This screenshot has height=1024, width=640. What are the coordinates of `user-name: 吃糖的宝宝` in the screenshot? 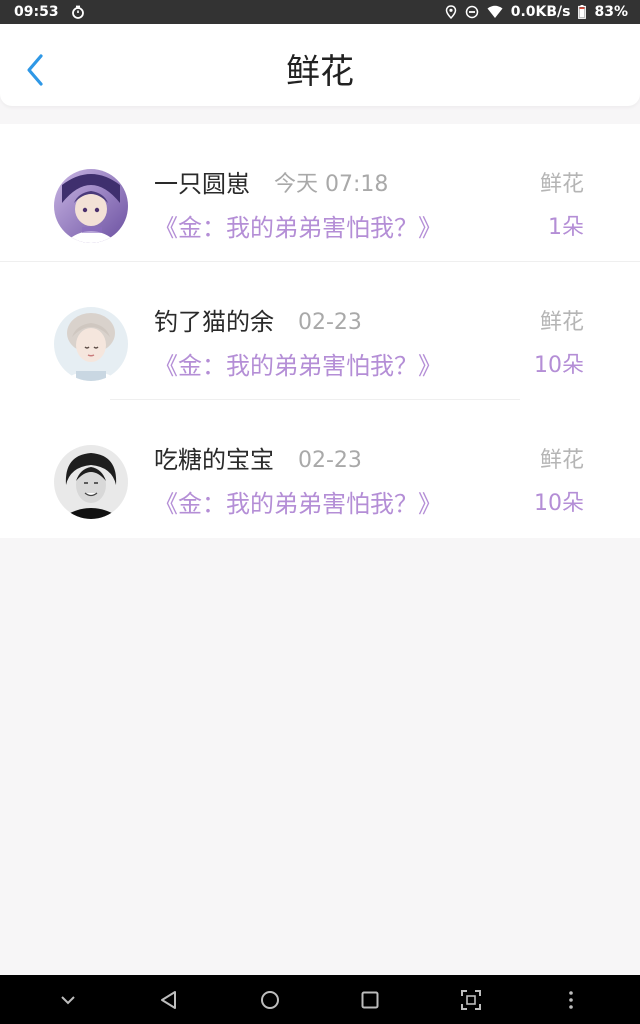 It's located at (214, 460).